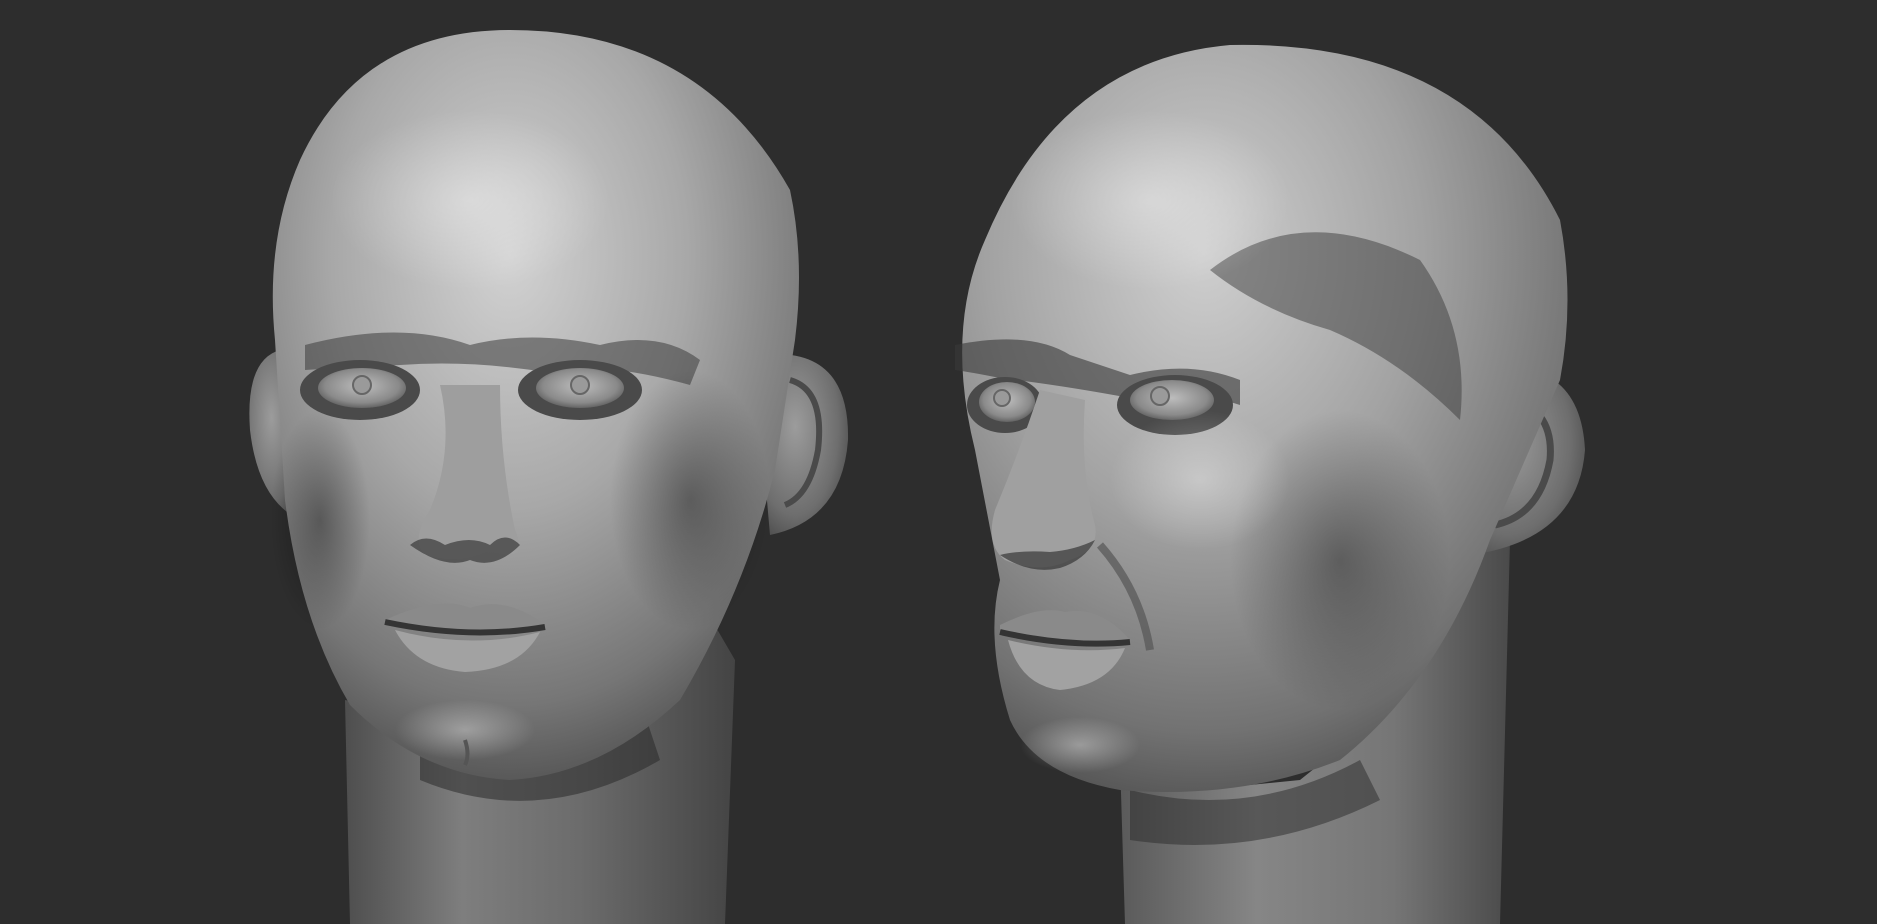 The height and width of the screenshot is (924, 1877). I want to click on quarter-chin-highlight, so click(1080, 745).